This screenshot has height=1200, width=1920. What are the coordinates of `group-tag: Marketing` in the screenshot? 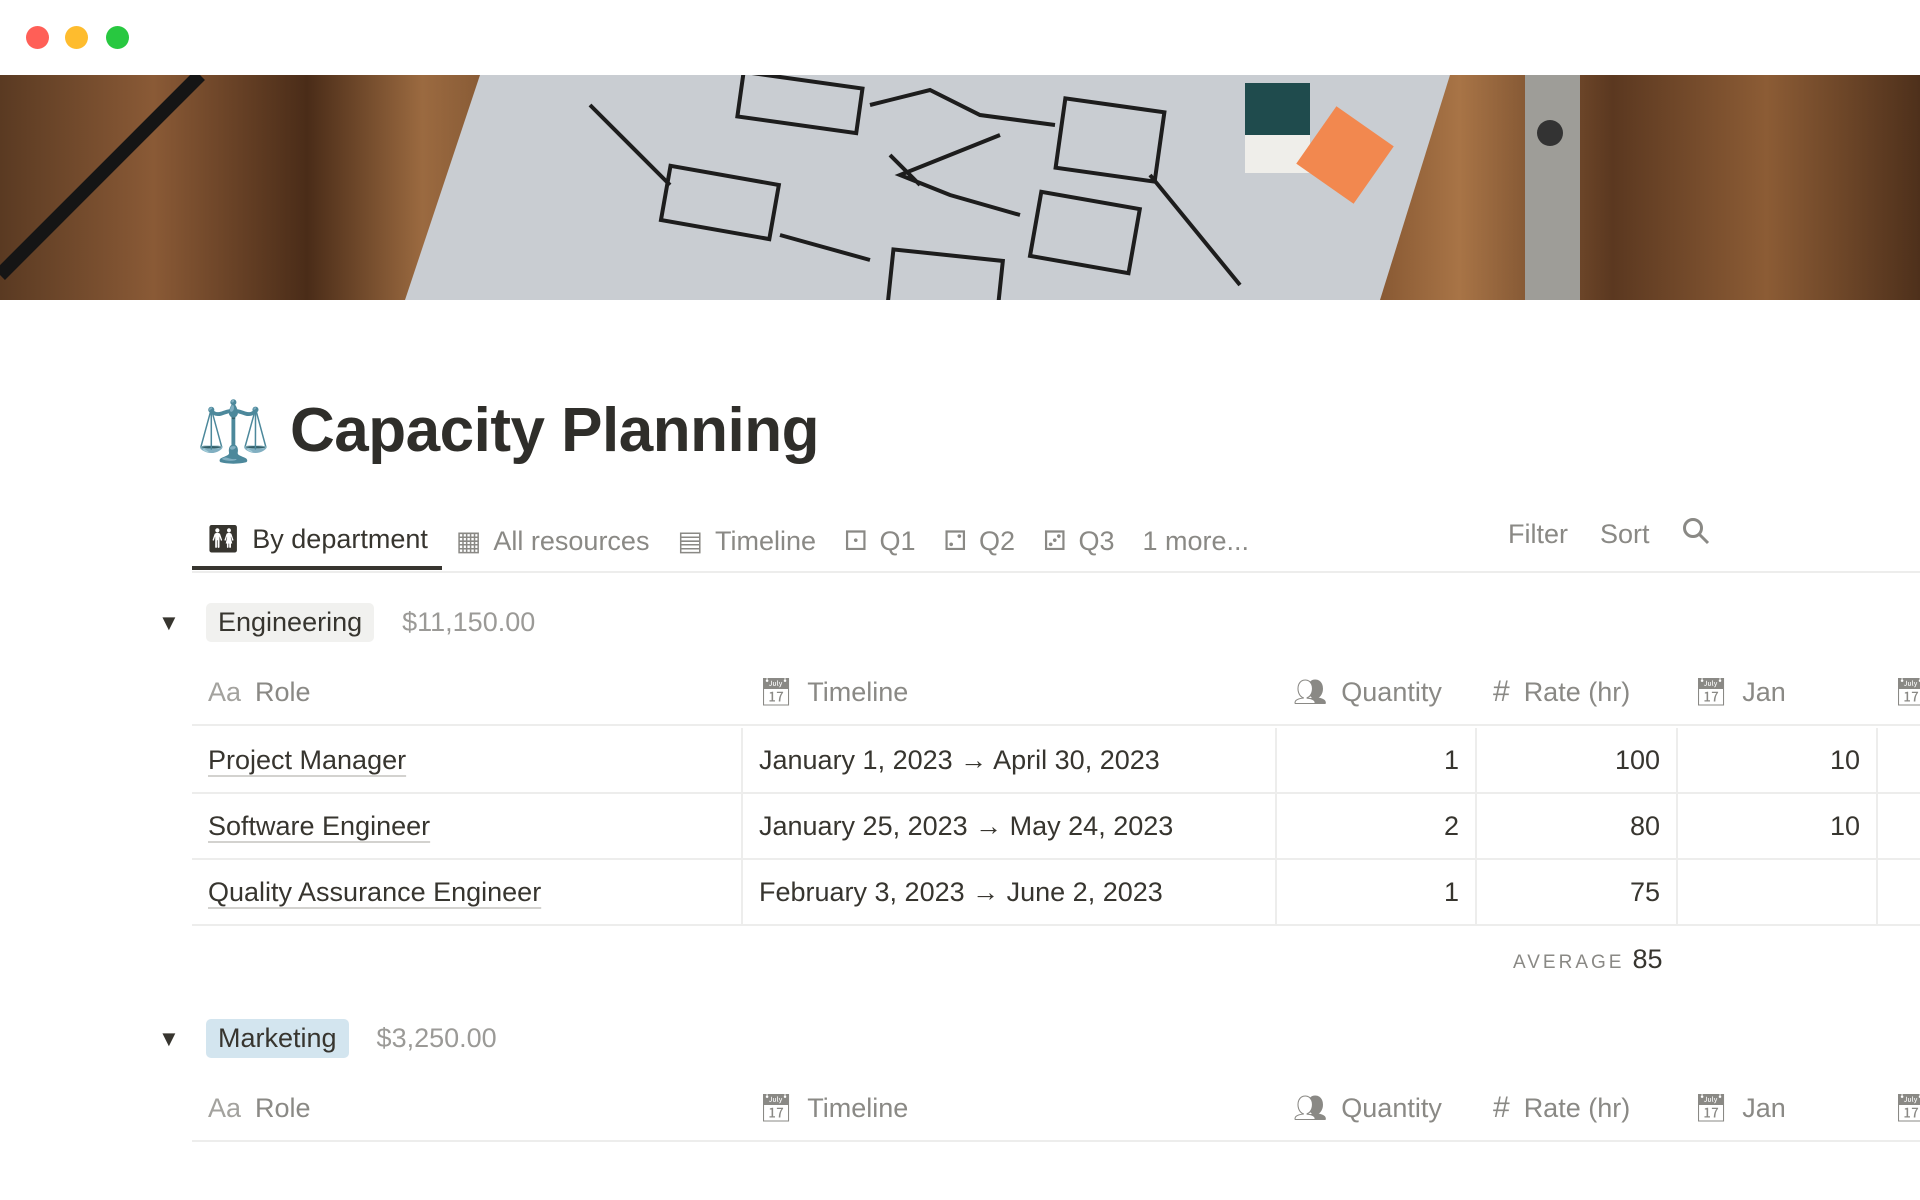 It's located at (277, 1038).